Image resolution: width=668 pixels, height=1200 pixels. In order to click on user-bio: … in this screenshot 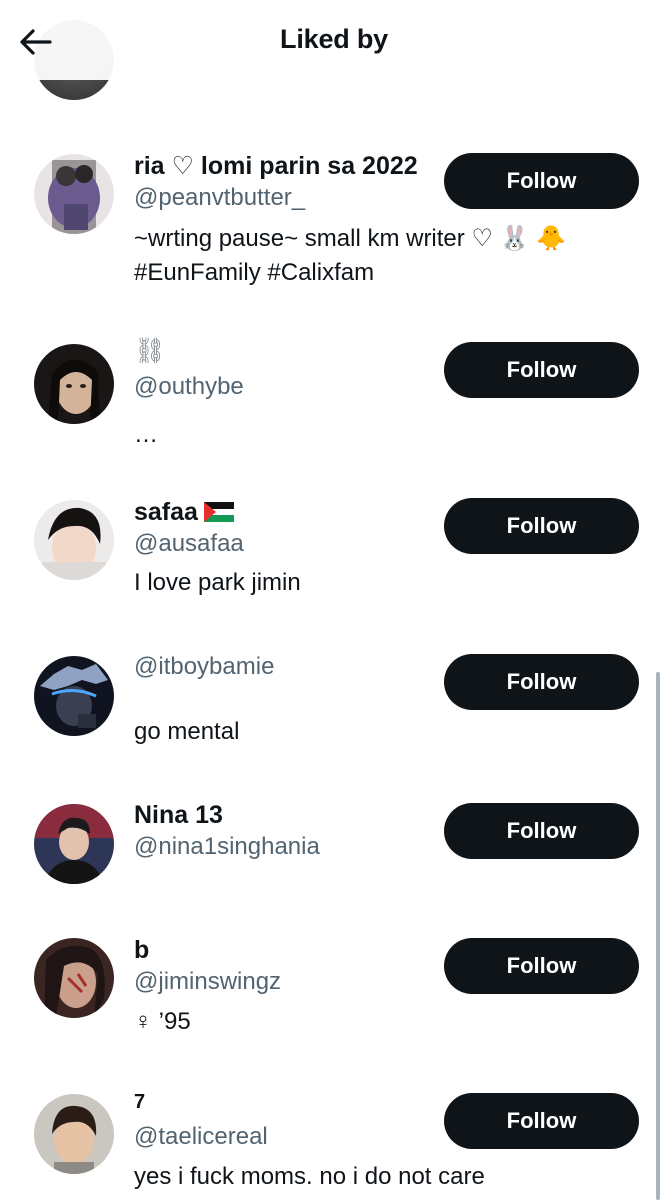, I will do `click(146, 434)`.